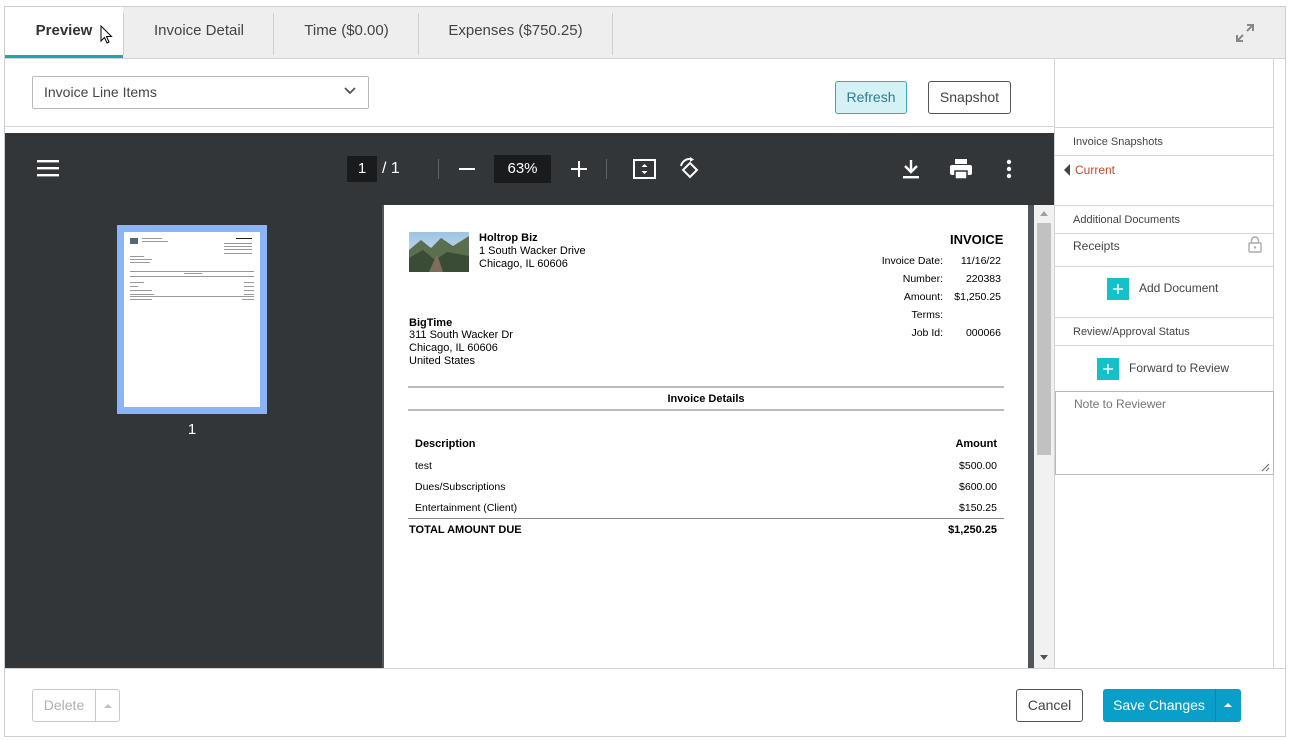 The height and width of the screenshot is (740, 1293). What do you see at coordinates (1009, 169) in the screenshot?
I see `more-options-icon` at bounding box center [1009, 169].